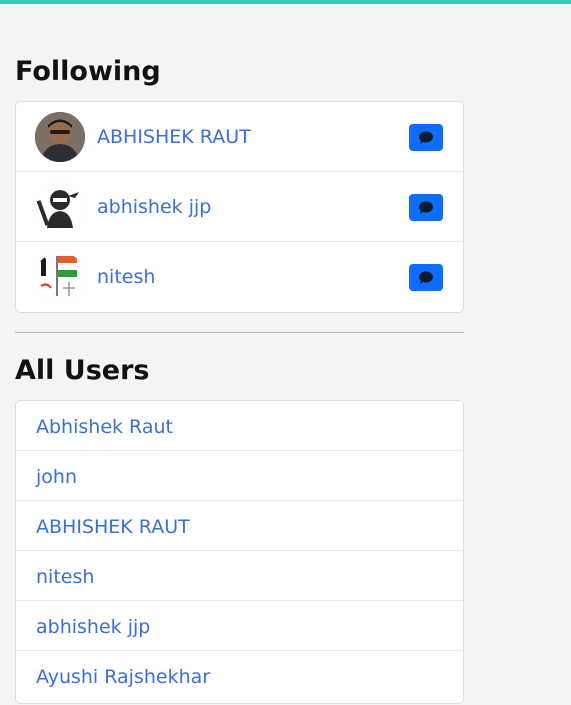  I want to click on section-divider, so click(239, 332).